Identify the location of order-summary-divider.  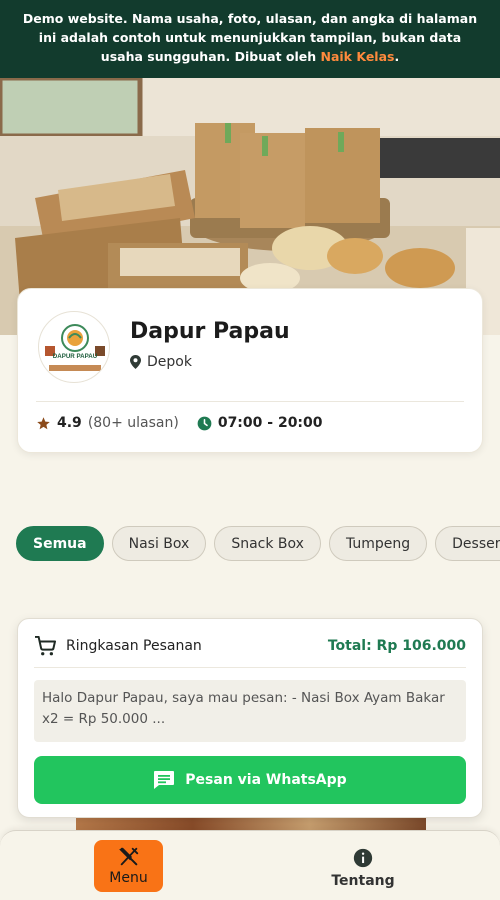
(250, 667).